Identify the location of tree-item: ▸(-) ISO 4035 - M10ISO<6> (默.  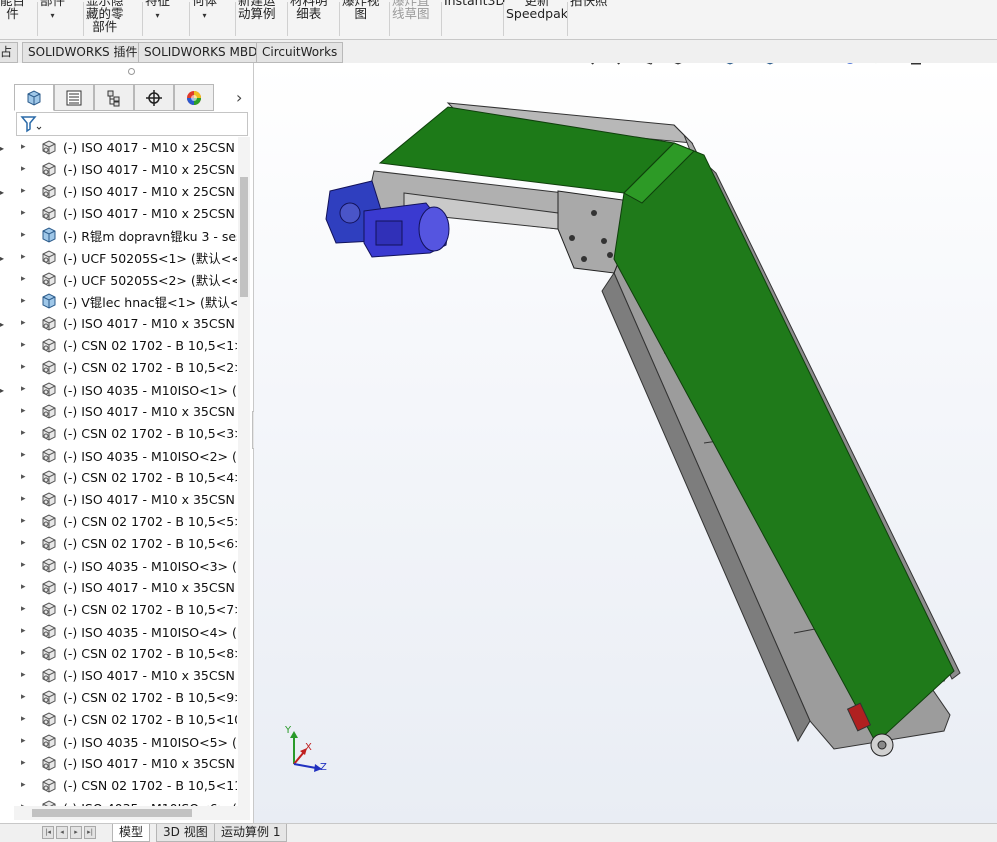
(120, 801).